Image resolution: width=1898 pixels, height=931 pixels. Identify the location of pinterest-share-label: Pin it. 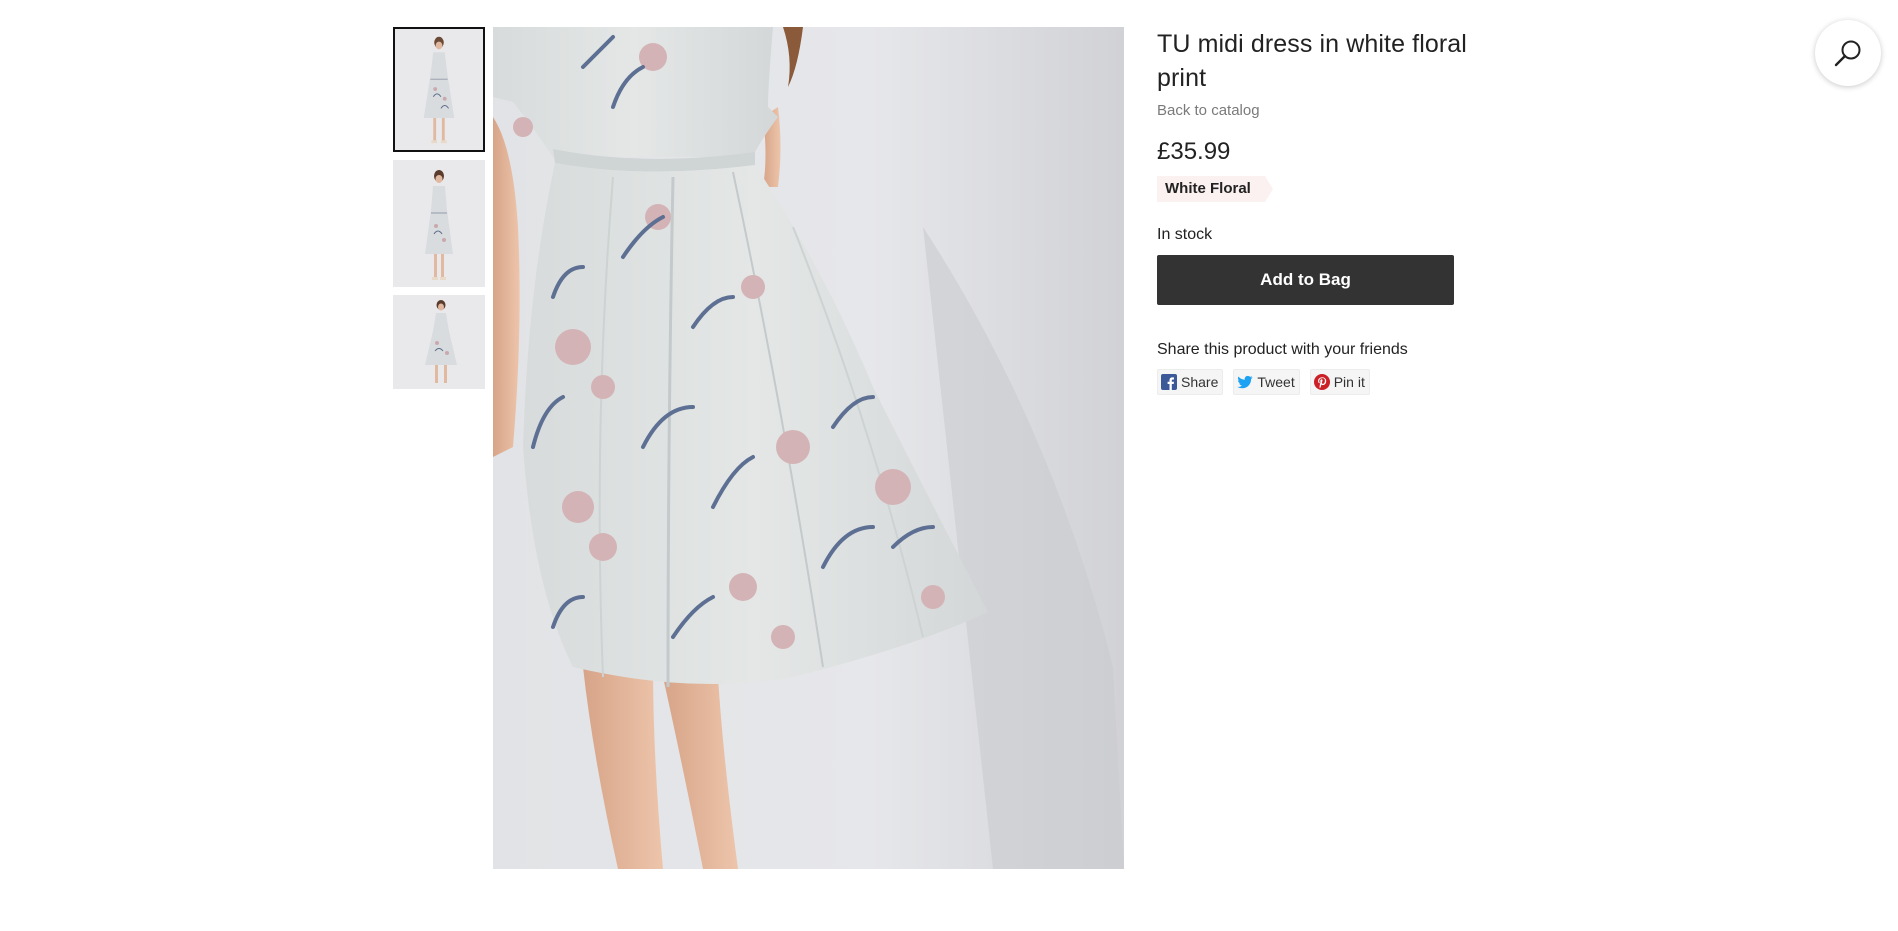
(1349, 382).